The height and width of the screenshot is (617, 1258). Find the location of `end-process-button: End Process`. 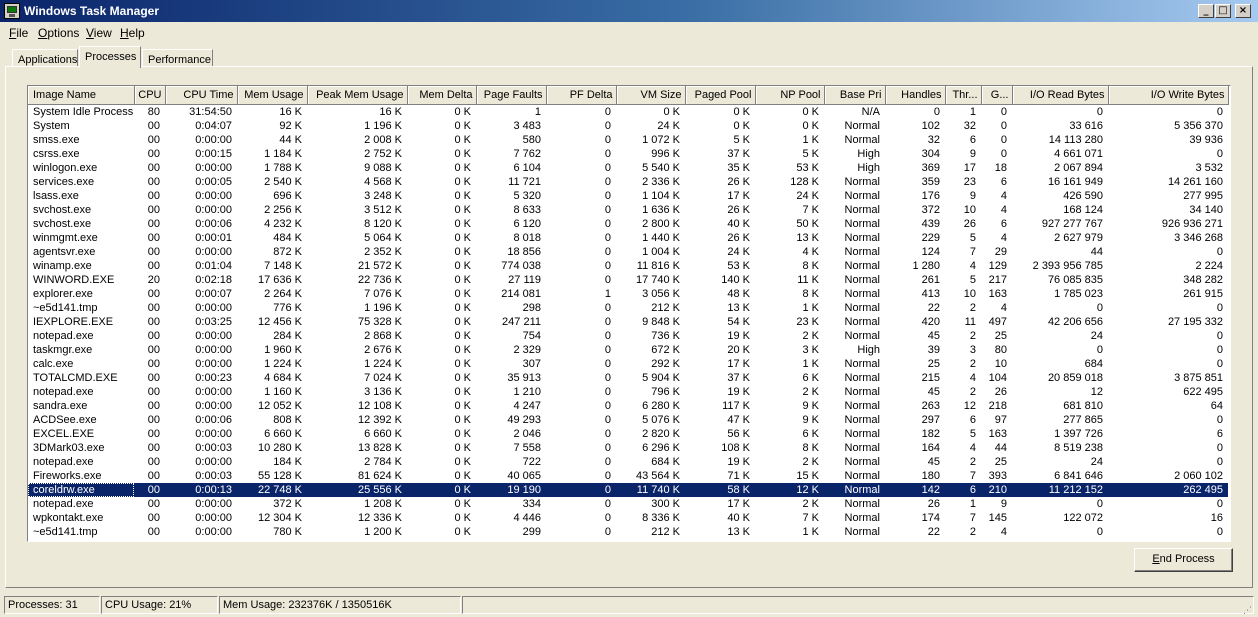

end-process-button: End Process is located at coordinates (1183, 560).